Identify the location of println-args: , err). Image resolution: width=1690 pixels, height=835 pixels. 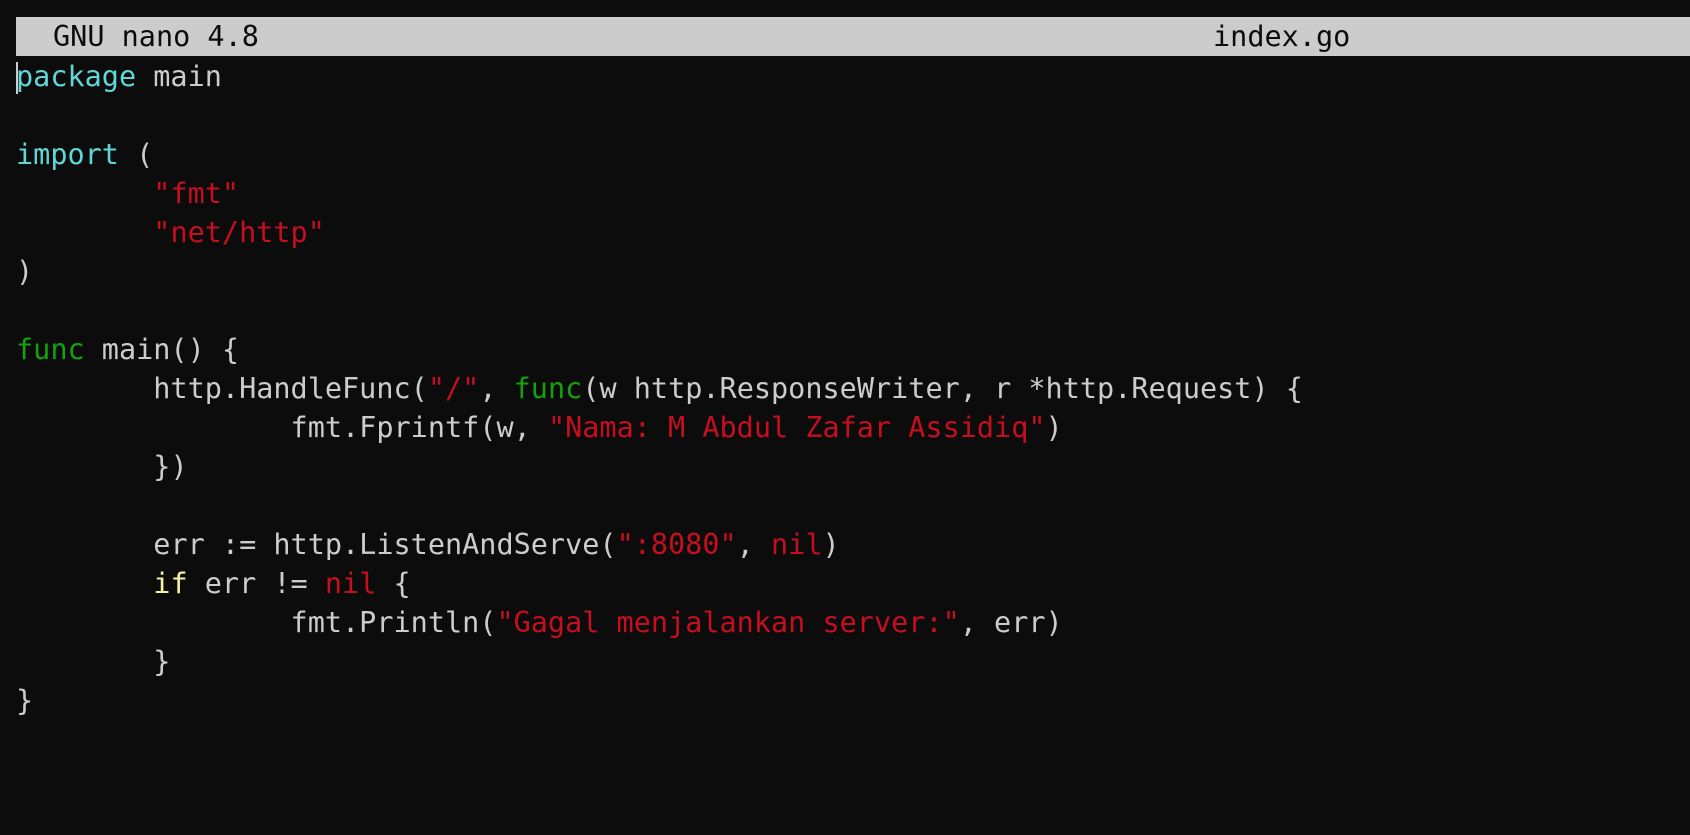
(1011, 622).